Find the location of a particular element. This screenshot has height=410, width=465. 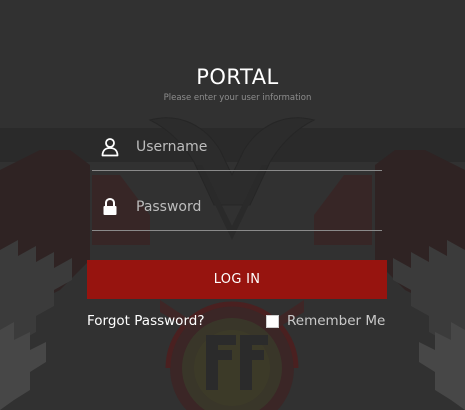

username-field-row is located at coordinates (237, 150).